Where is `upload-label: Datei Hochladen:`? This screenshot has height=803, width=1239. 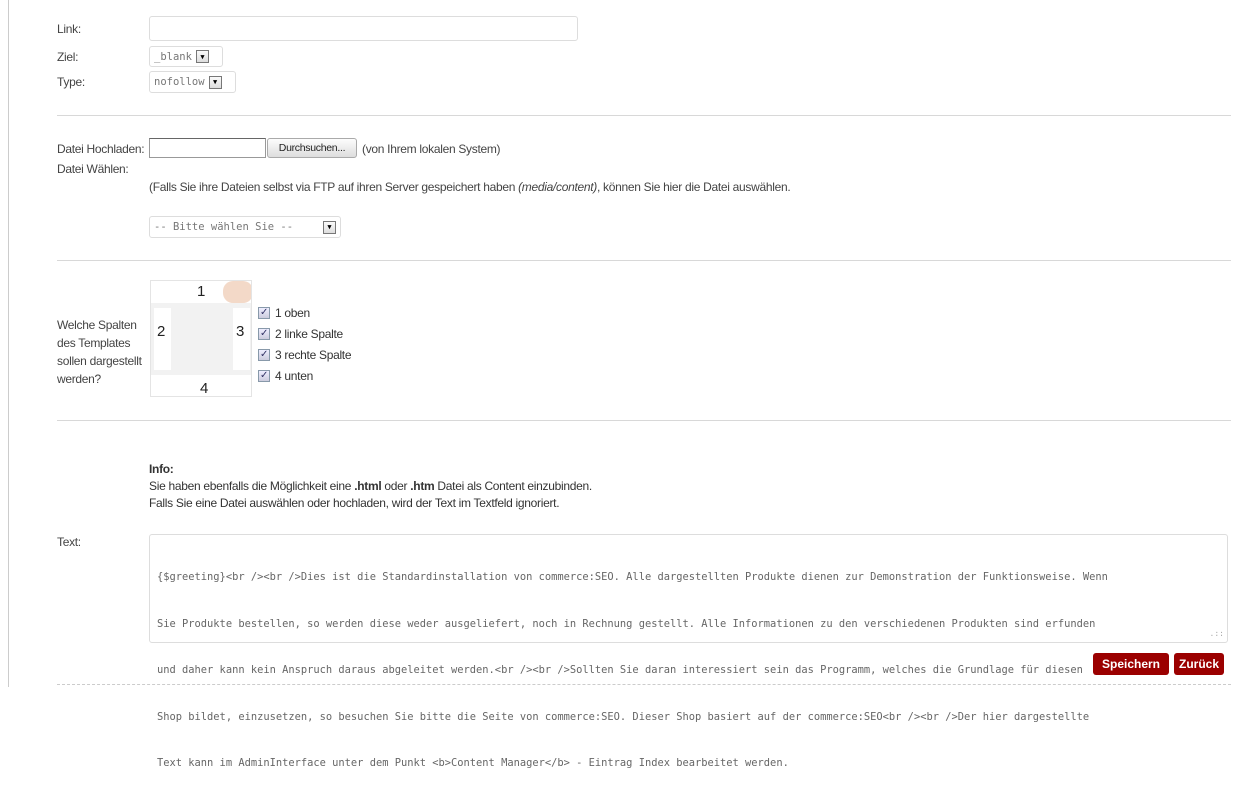 upload-label: Datei Hochladen: is located at coordinates (101, 149).